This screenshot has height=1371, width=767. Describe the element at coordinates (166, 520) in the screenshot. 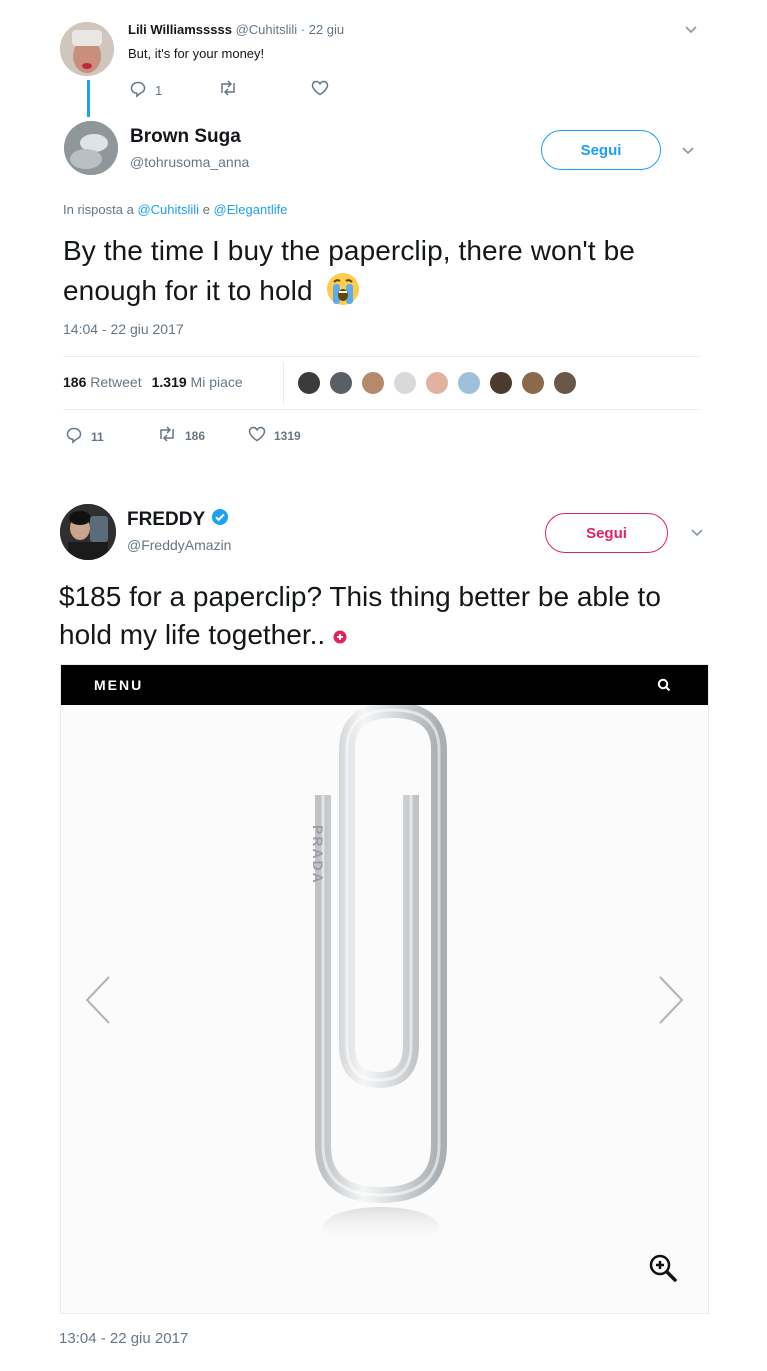

I see `author-name: FREDDY` at that location.